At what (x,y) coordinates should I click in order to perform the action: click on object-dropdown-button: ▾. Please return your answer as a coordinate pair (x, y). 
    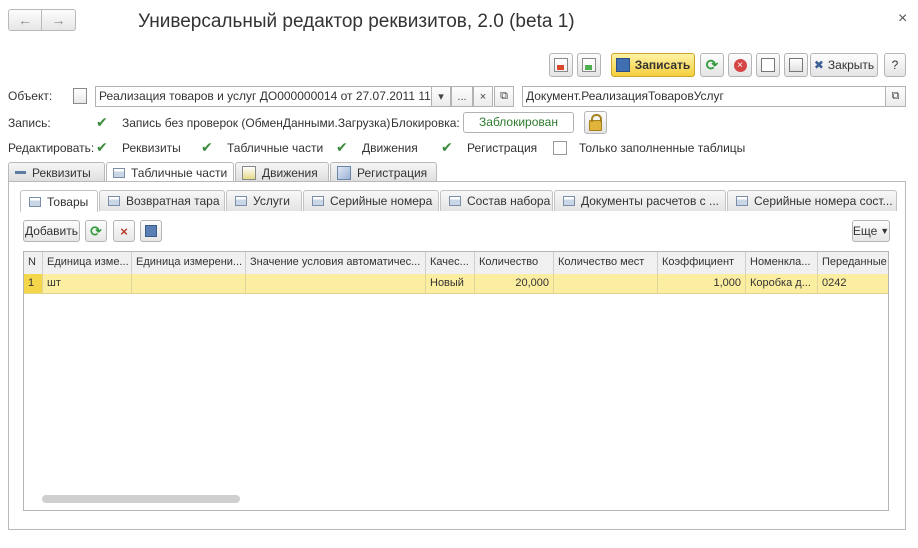
    Looking at the image, I should click on (441, 96).